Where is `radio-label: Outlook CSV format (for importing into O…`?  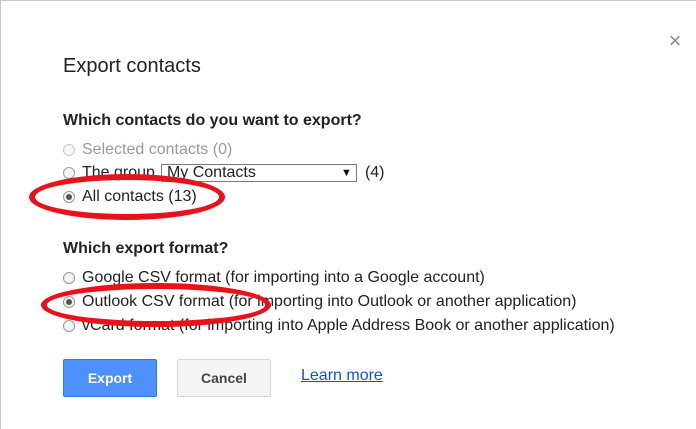
radio-label: Outlook CSV format (for importing into O… is located at coordinates (329, 301).